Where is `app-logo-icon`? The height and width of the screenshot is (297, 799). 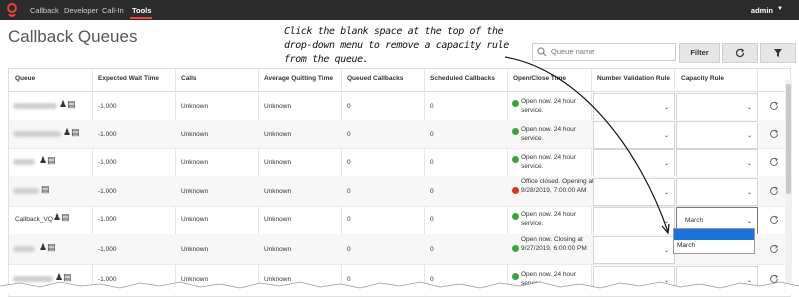 app-logo-icon is located at coordinates (12, 10).